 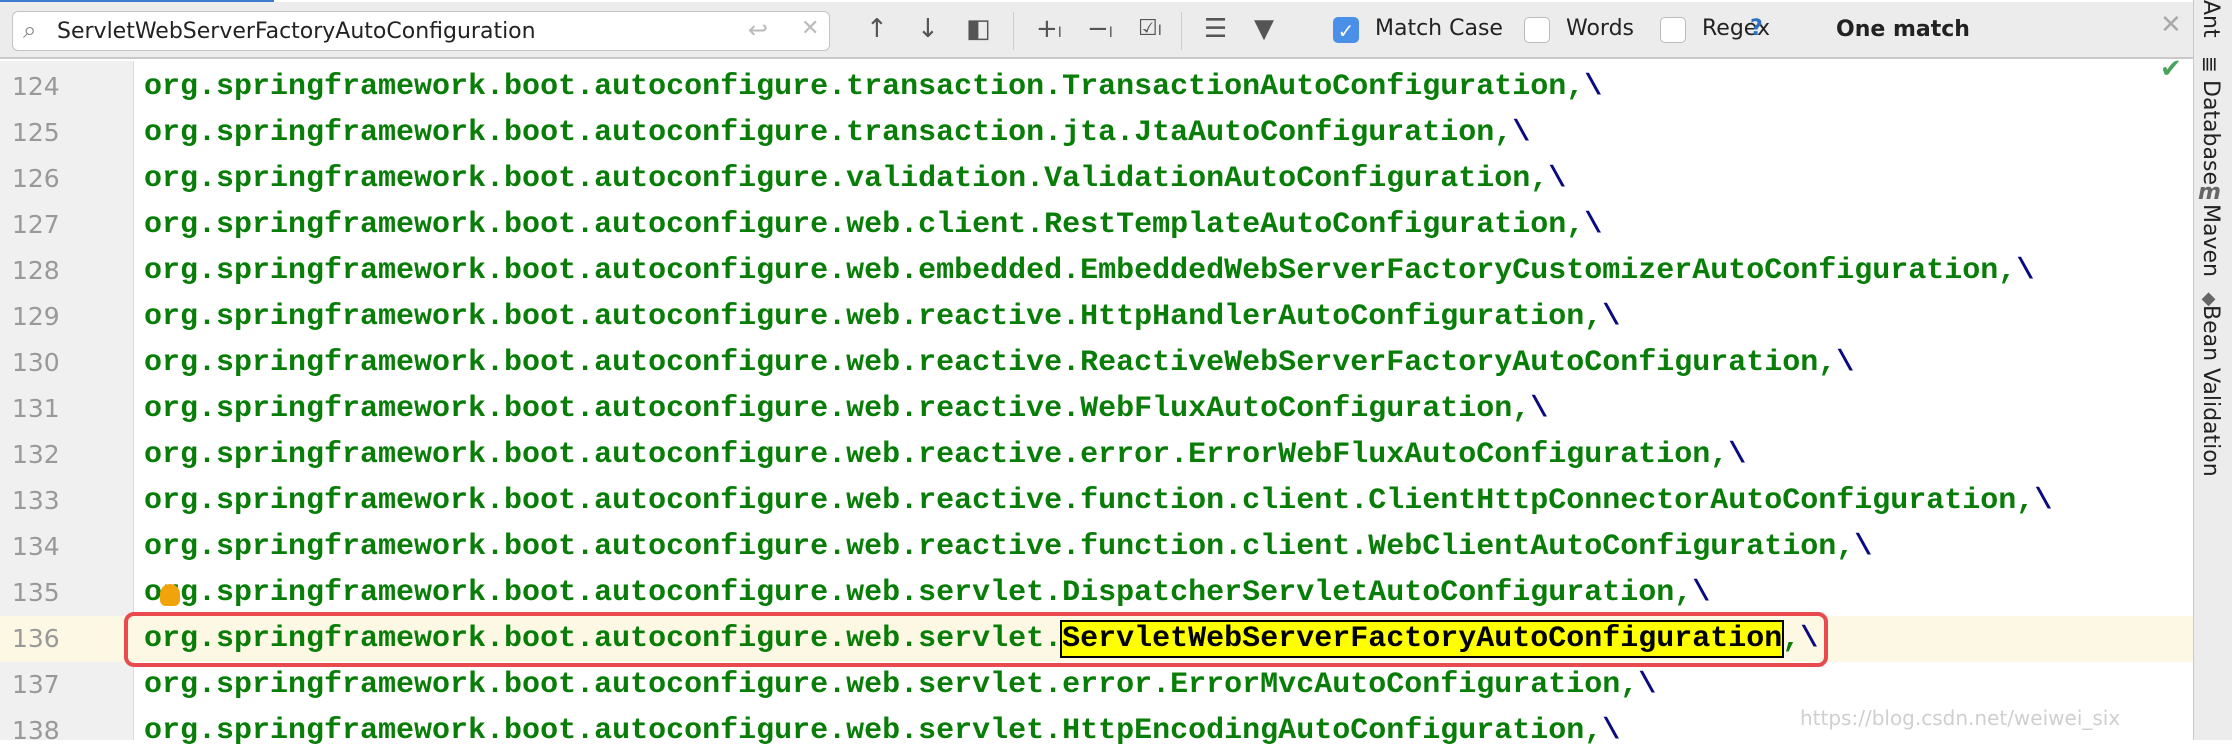 What do you see at coordinates (36, 684) in the screenshot?
I see `line-number: 137` at bounding box center [36, 684].